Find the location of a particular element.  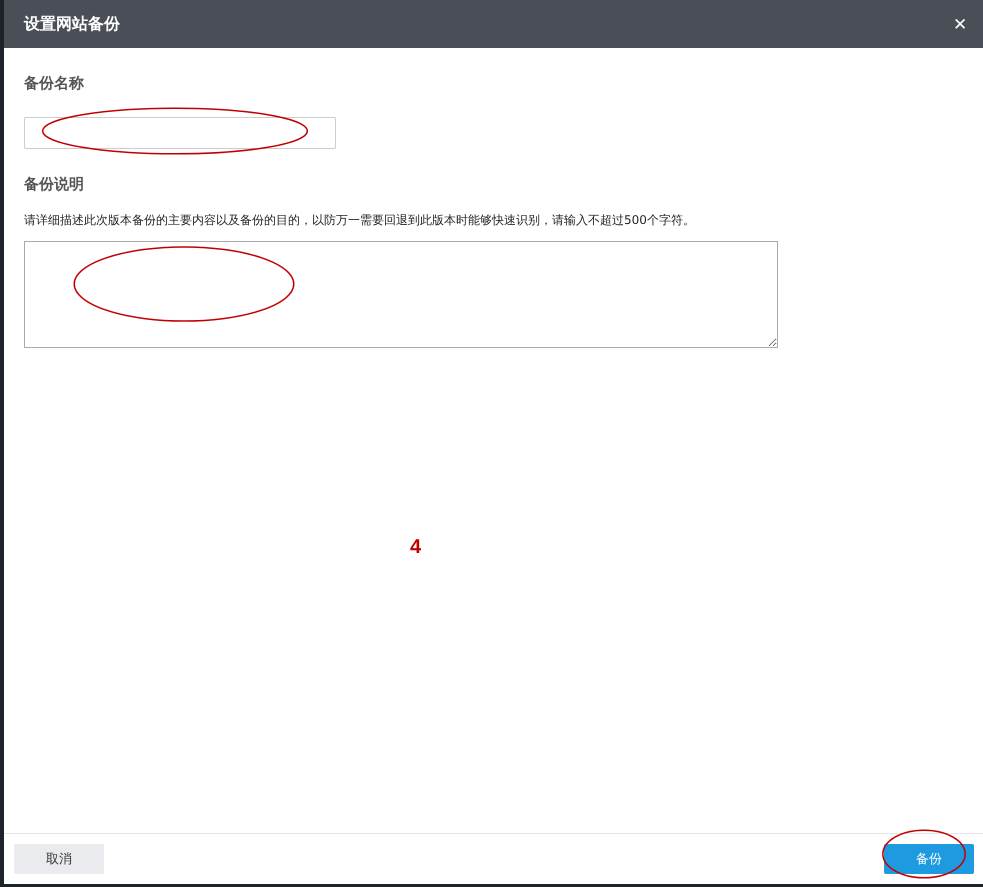

cancel-button: 取消 is located at coordinates (59, 859).